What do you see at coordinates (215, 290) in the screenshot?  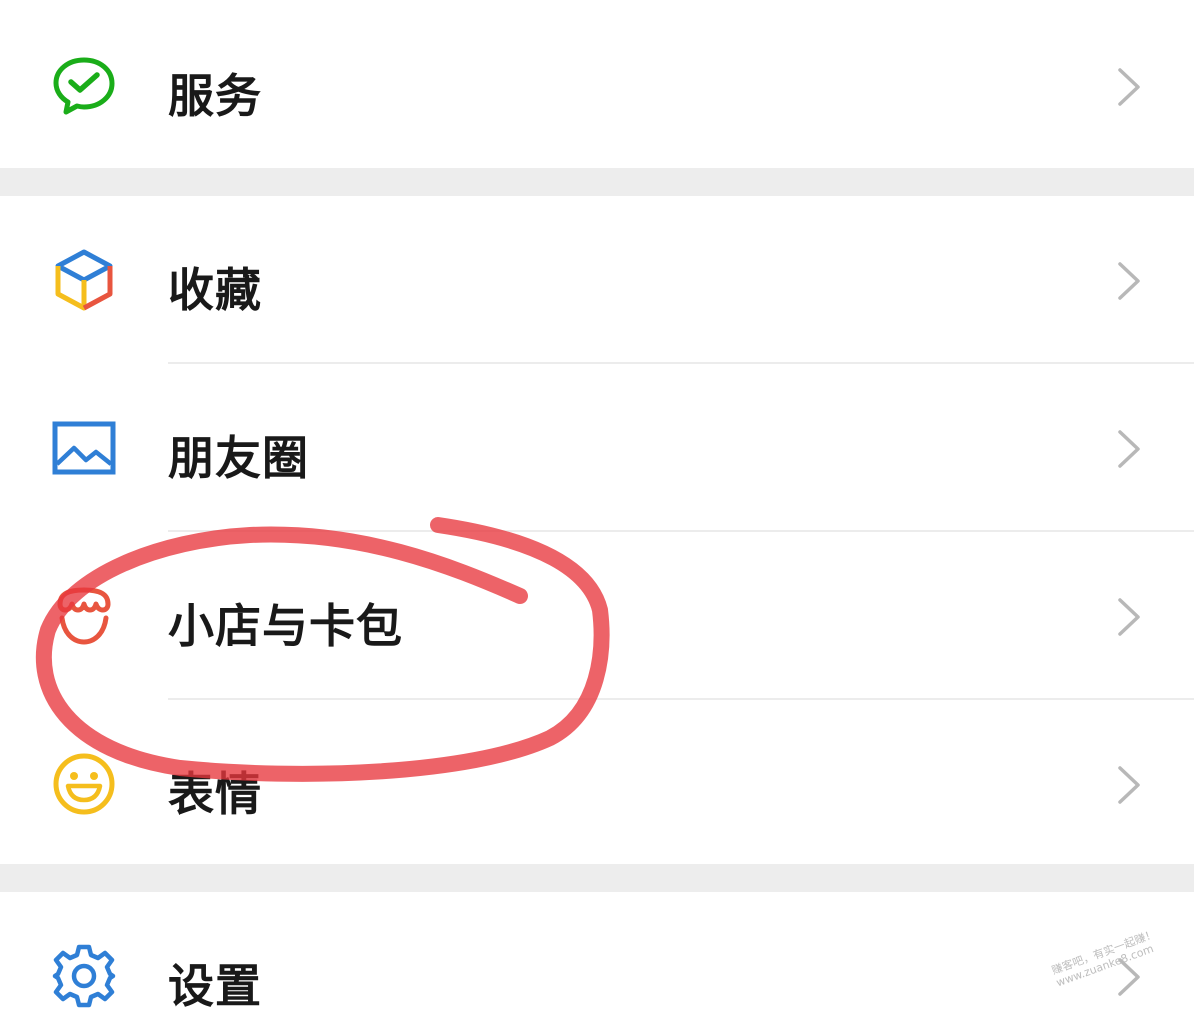 I see `menu-label-favorites: 收藏` at bounding box center [215, 290].